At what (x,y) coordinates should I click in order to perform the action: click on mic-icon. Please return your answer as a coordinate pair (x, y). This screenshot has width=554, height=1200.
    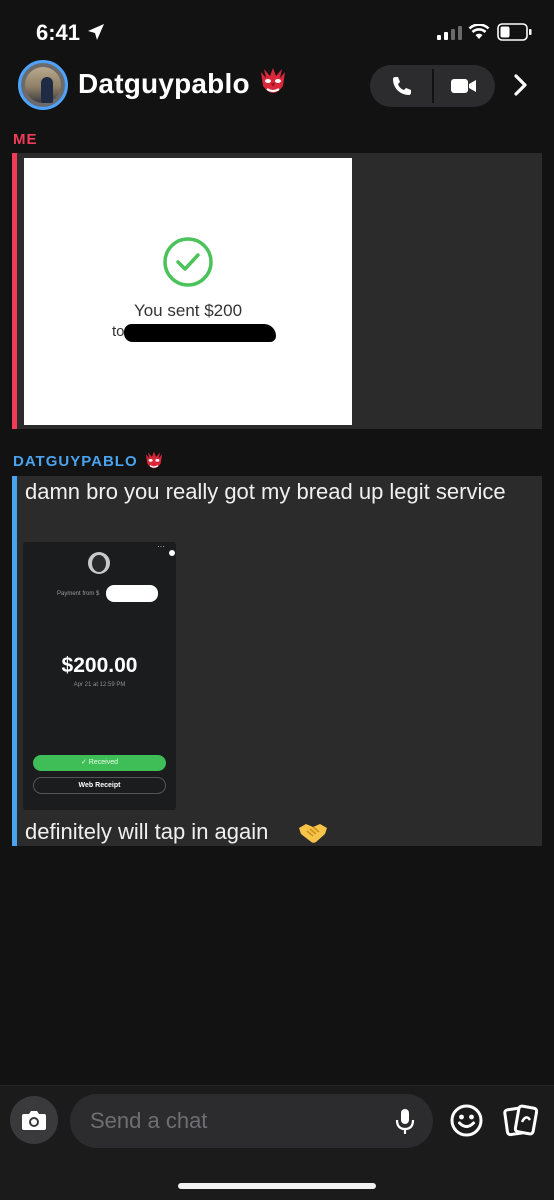
    Looking at the image, I should click on (405, 1122).